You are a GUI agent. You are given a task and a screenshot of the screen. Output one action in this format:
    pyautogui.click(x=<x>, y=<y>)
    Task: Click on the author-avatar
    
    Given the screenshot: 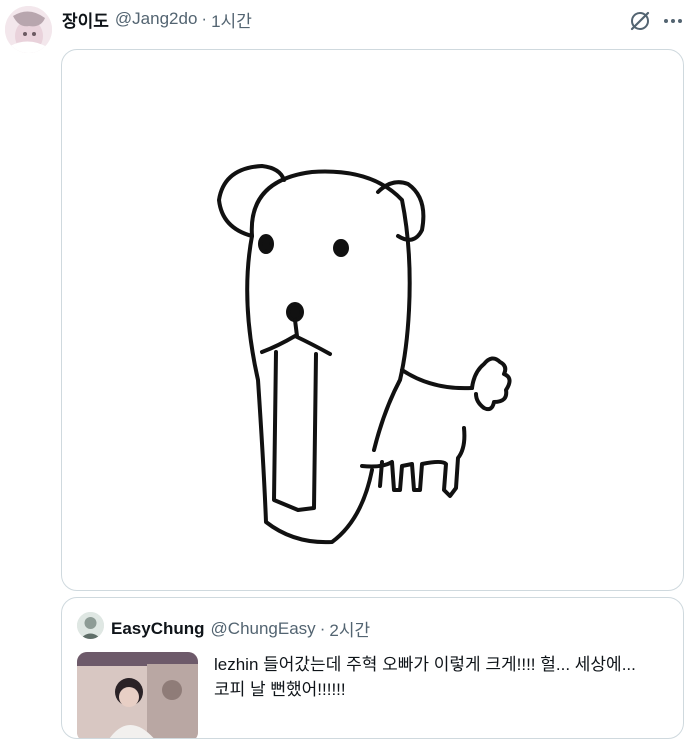 What is the action you would take?
    pyautogui.click(x=28, y=29)
    